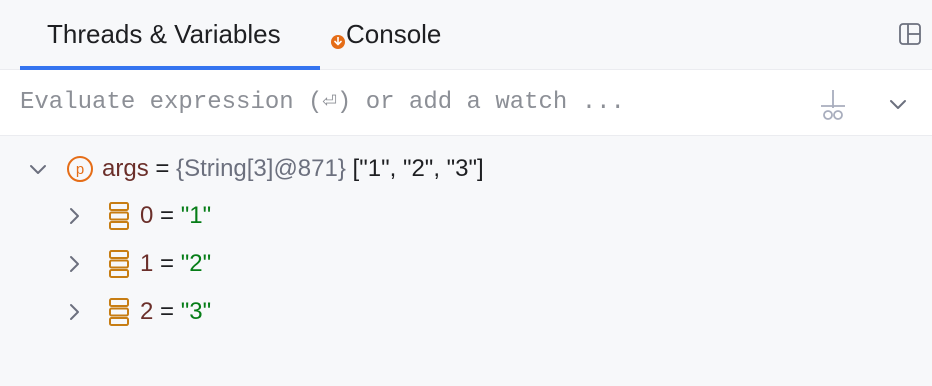 The image size is (932, 386). I want to click on variable-entry: args = {String[3]@871} ["1", "2", "3"], so click(293, 169).